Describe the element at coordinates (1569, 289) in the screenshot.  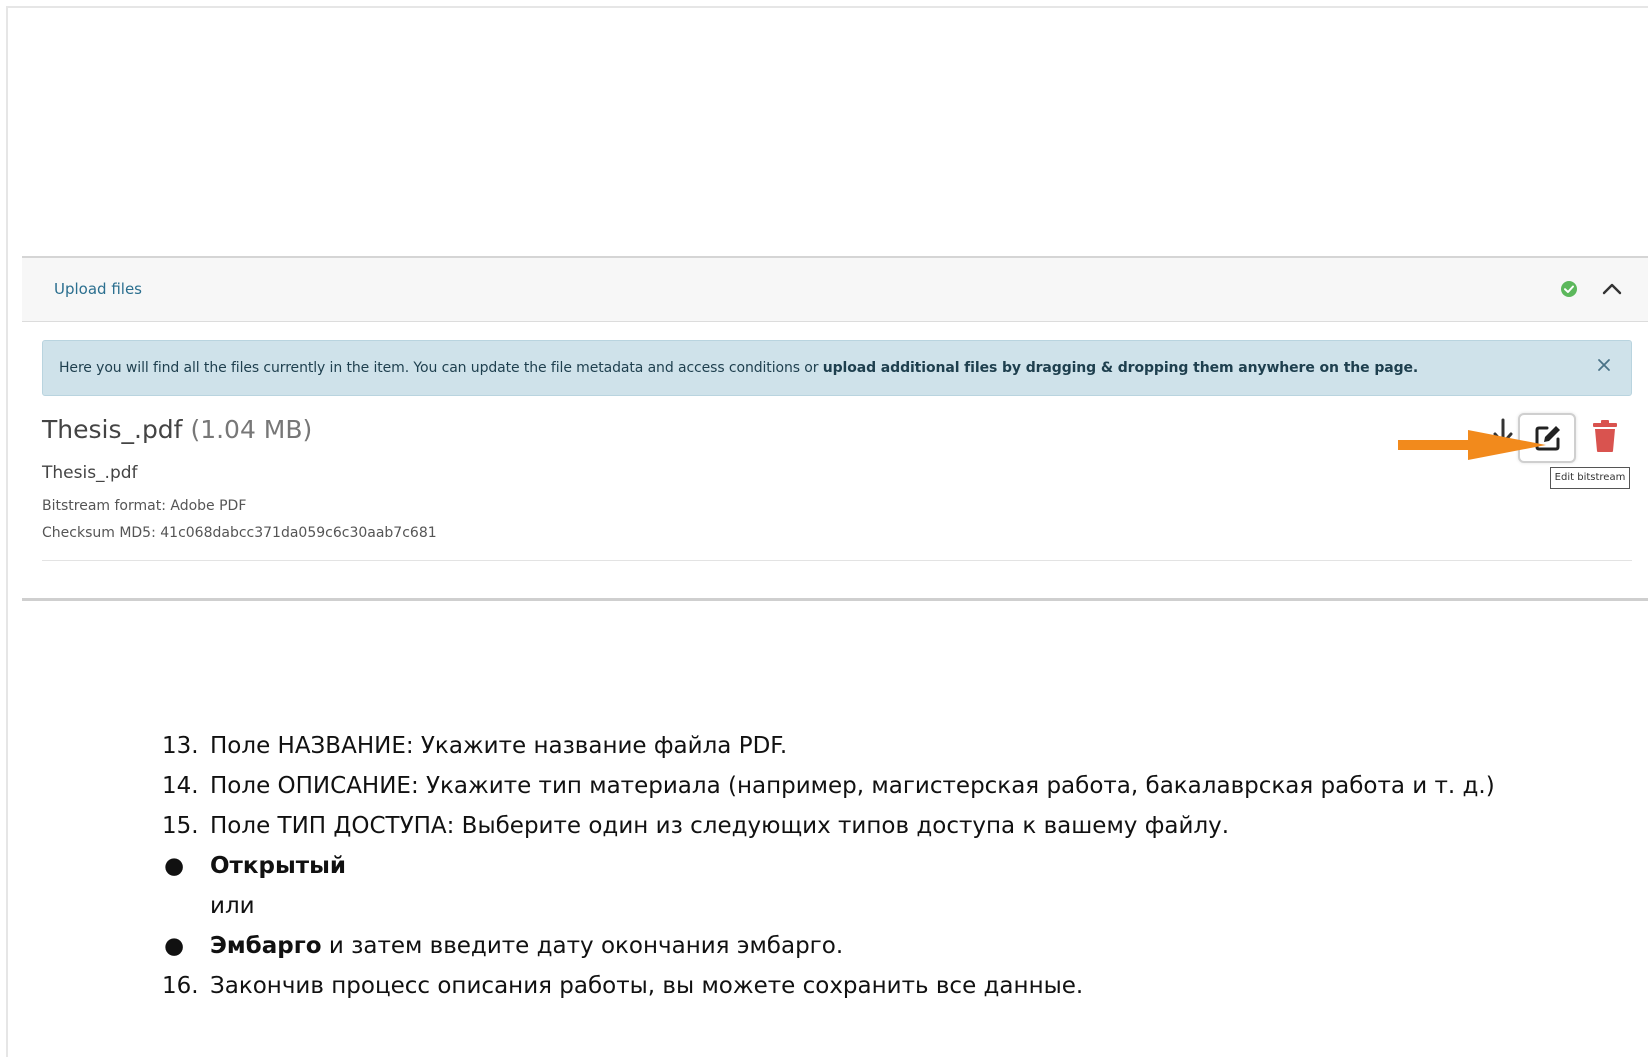
I see `check-circle-icon` at that location.